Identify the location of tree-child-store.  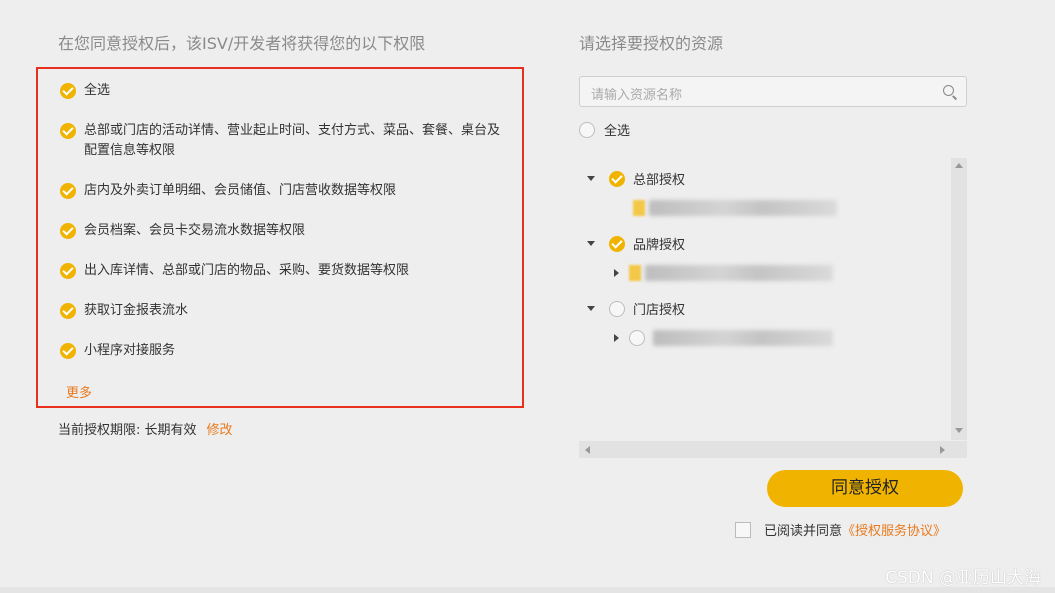
(723, 338).